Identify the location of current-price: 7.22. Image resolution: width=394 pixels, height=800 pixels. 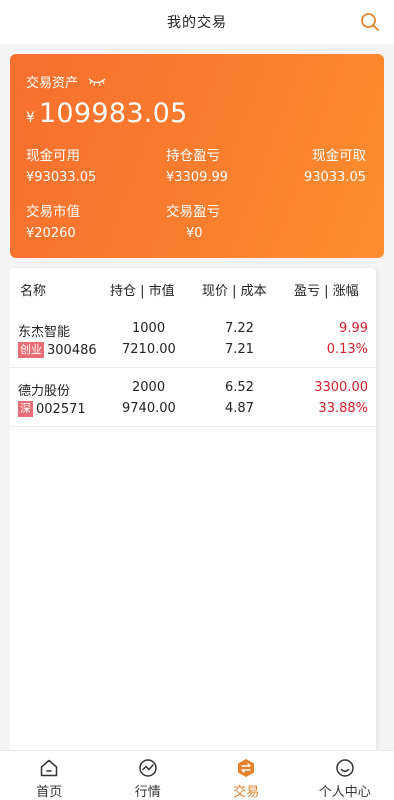
(239, 328).